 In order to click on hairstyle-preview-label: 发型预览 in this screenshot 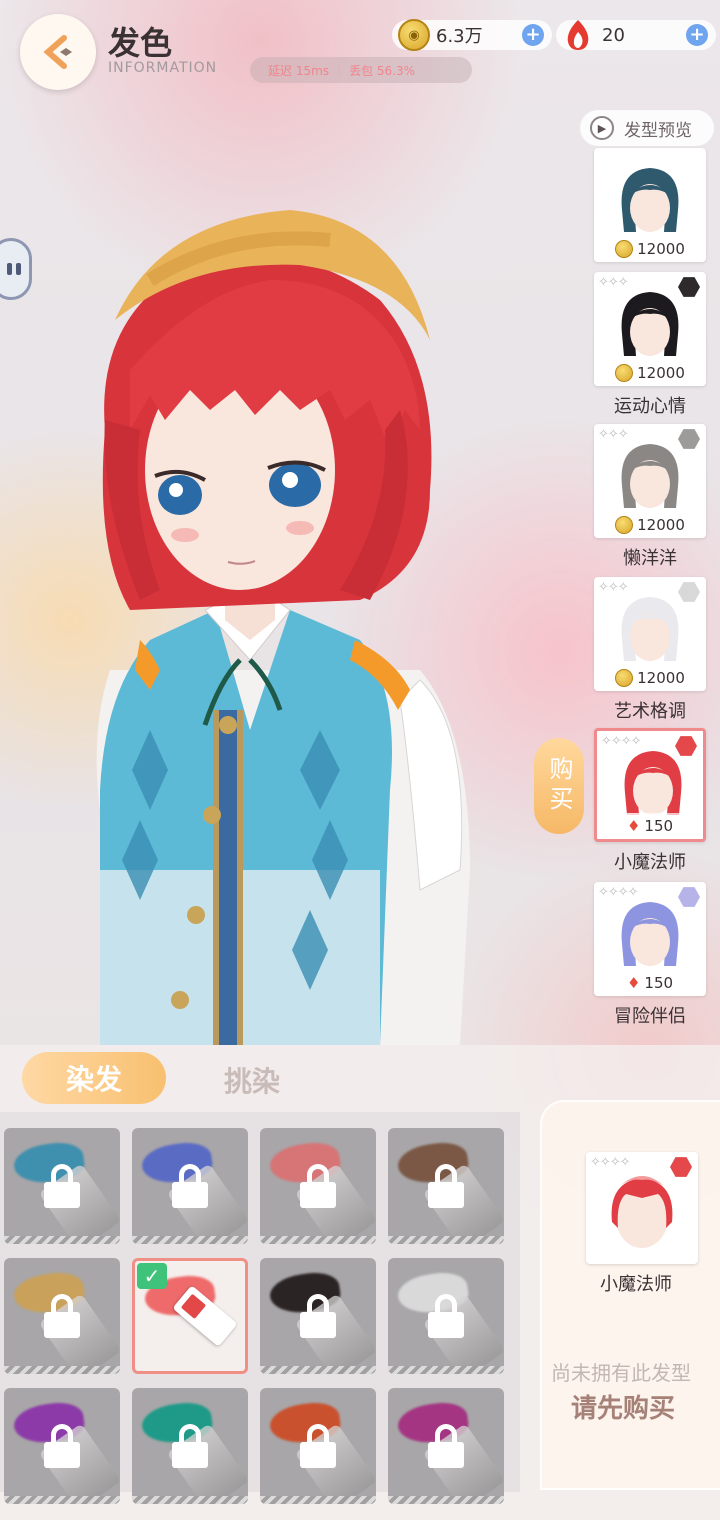, I will do `click(658, 130)`.